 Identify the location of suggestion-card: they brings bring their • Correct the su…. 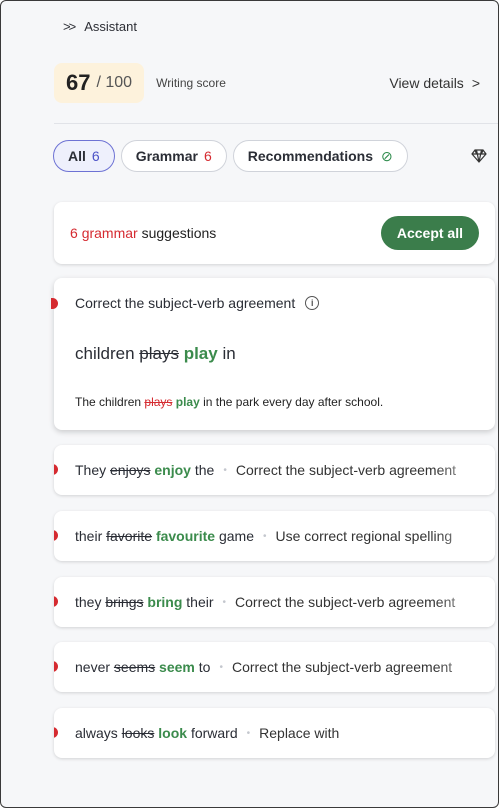
(274, 602).